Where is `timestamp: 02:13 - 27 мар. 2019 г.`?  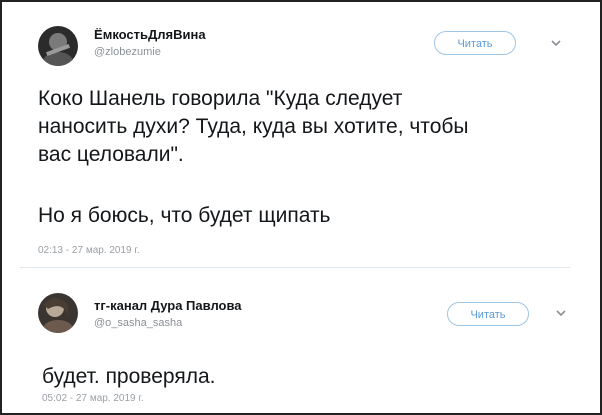 timestamp: 02:13 - 27 мар. 2019 г. is located at coordinates (89, 250).